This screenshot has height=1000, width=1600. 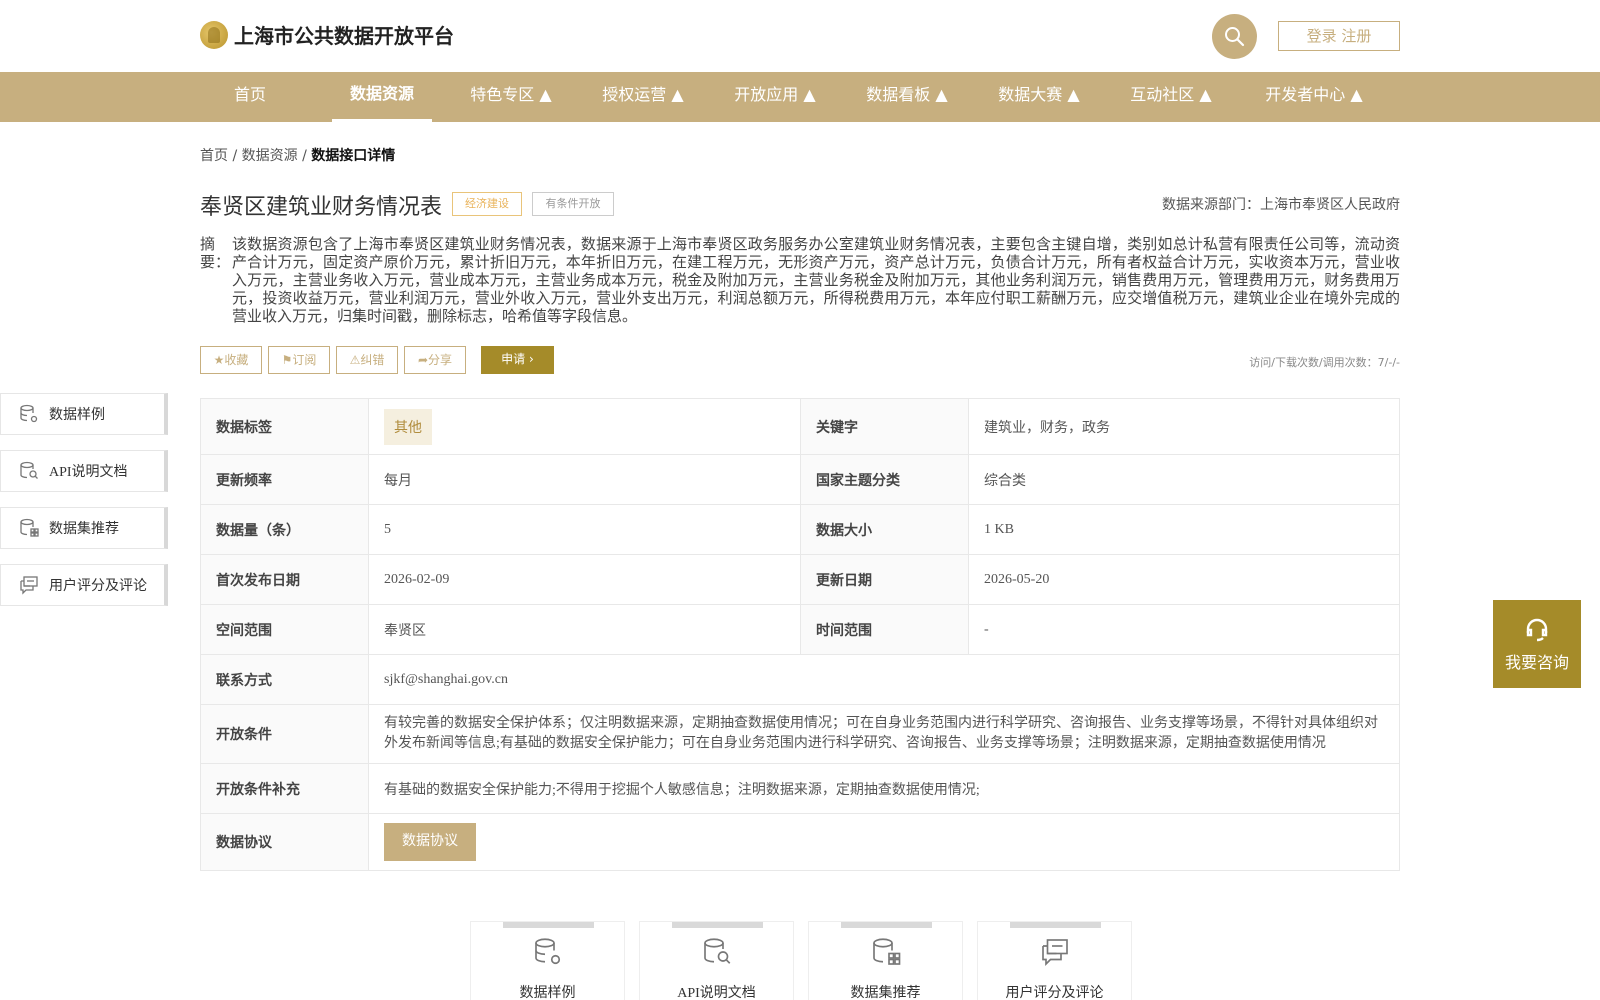 What do you see at coordinates (487, 204) in the screenshot?
I see `category-badge: 经济建设` at bounding box center [487, 204].